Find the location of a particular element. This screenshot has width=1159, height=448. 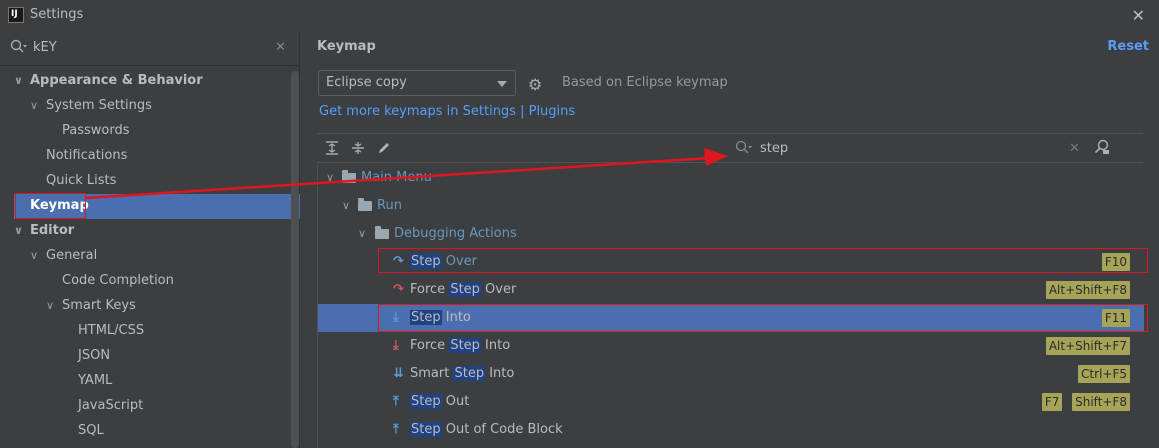

sidebar-item-label: YAML is located at coordinates (95, 380).